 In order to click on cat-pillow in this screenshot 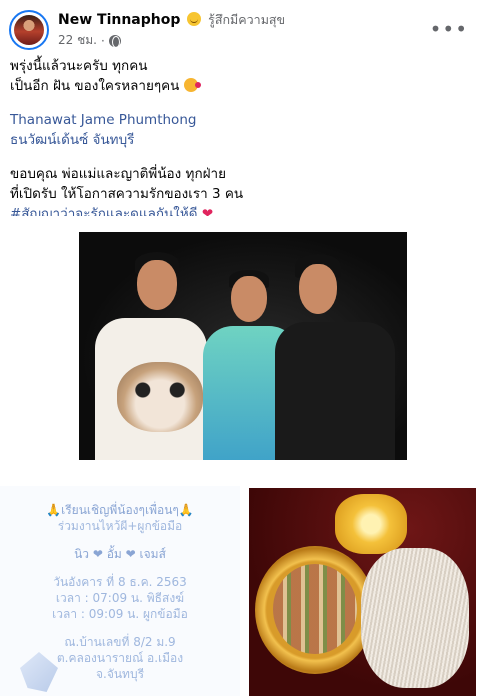, I will do `click(160, 397)`.